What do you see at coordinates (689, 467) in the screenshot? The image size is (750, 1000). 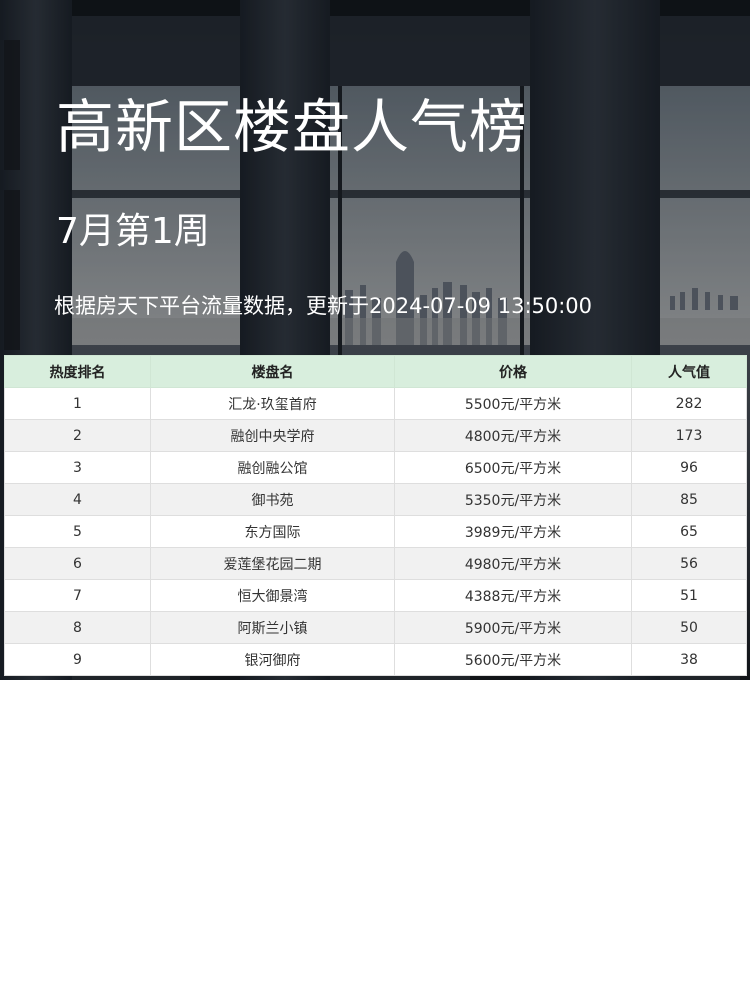 I see `popularity-cell: 96` at bounding box center [689, 467].